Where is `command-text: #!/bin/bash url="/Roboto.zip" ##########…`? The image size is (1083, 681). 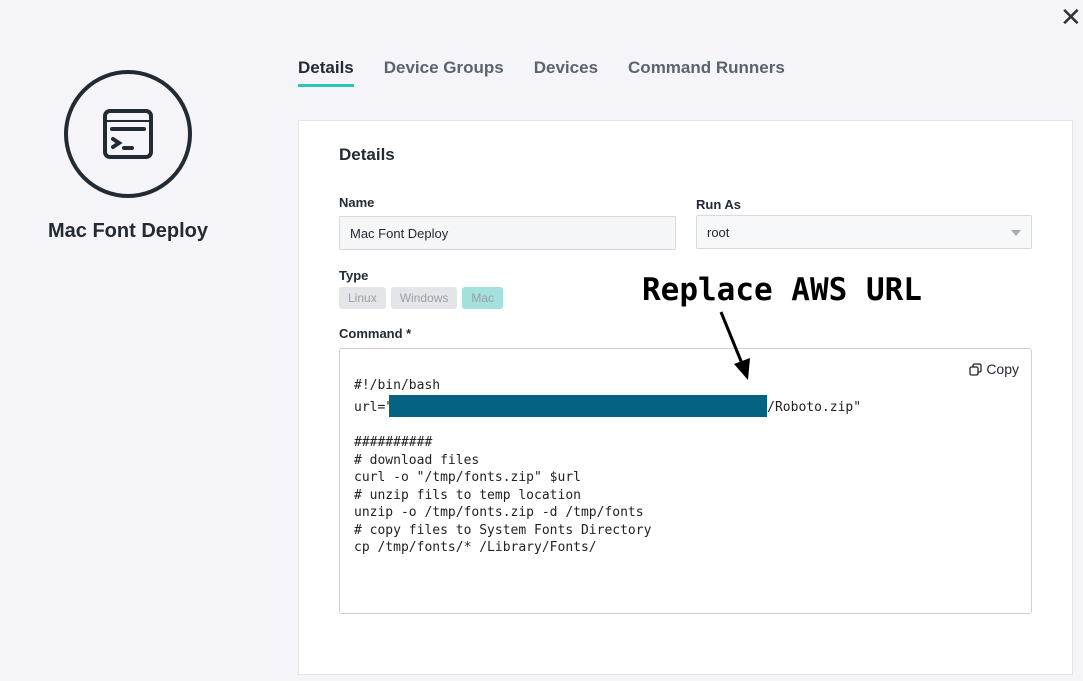
command-text: #!/bin/bash url="/Roboto.zip" ##########… is located at coordinates (608, 466).